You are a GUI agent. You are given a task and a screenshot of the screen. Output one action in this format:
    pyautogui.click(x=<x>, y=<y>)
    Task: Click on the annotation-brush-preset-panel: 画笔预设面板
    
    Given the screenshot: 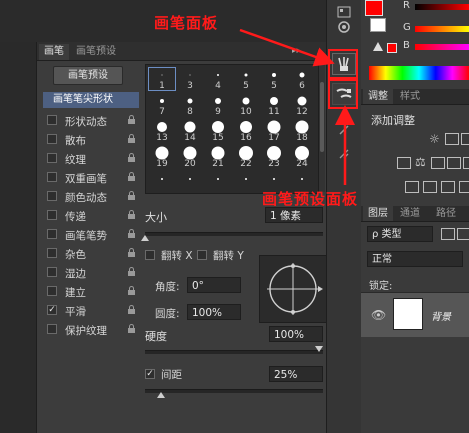 What is the action you would take?
    pyautogui.click(x=310, y=199)
    